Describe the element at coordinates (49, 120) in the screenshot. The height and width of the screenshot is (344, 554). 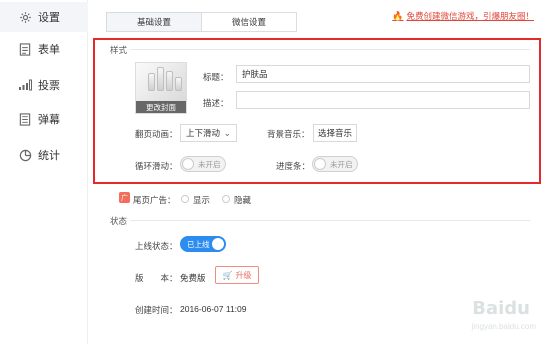
I see `sidebar-item-label: 弹幕` at that location.